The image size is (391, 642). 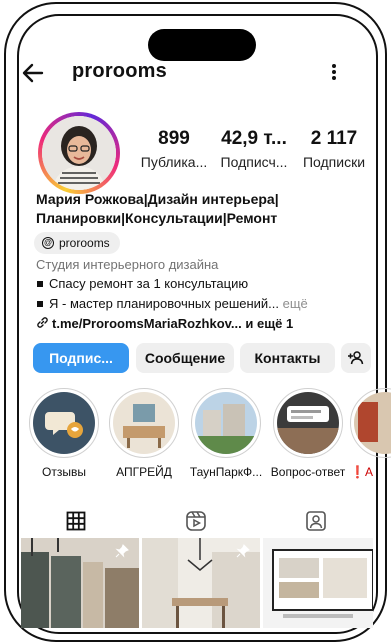 What do you see at coordinates (293, 303) in the screenshot?
I see `bio-more-link: ещё` at bounding box center [293, 303].